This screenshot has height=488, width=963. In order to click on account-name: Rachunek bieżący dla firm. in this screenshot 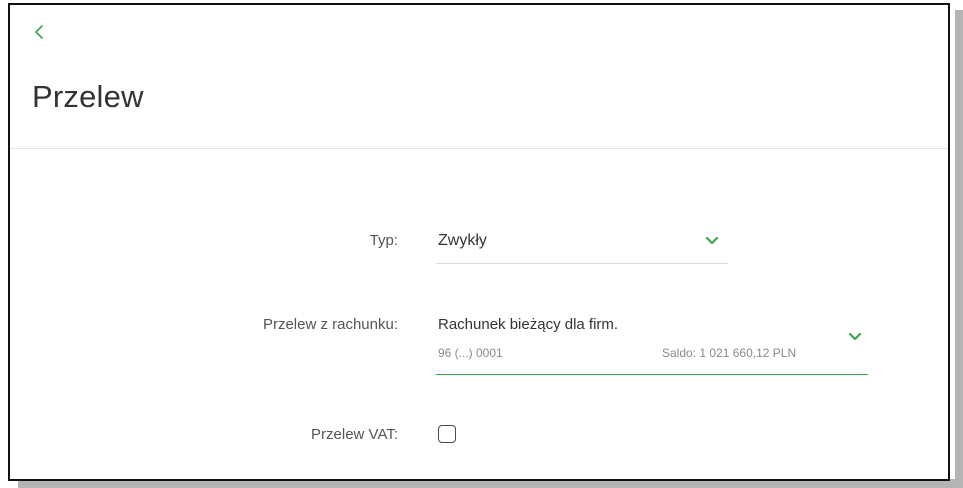, I will do `click(528, 324)`.